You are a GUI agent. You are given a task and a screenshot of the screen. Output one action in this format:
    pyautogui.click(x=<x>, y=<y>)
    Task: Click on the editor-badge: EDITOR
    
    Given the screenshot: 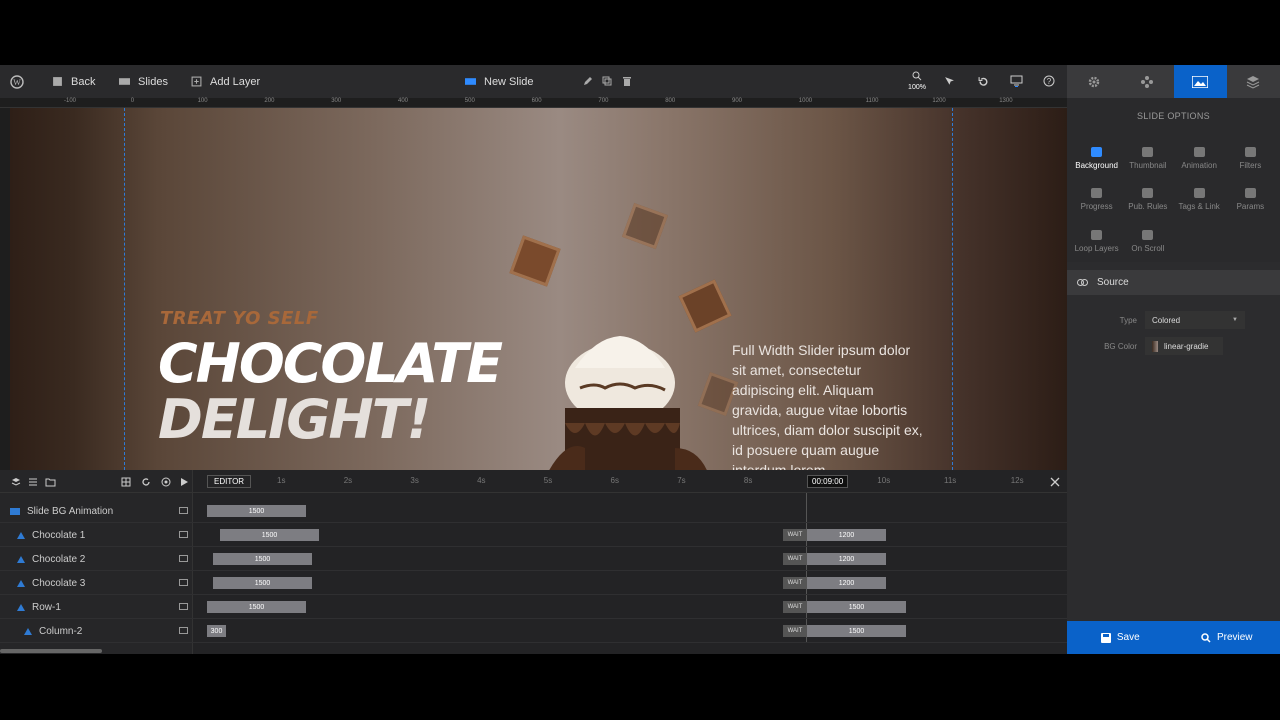 What is the action you would take?
    pyautogui.click(x=229, y=481)
    